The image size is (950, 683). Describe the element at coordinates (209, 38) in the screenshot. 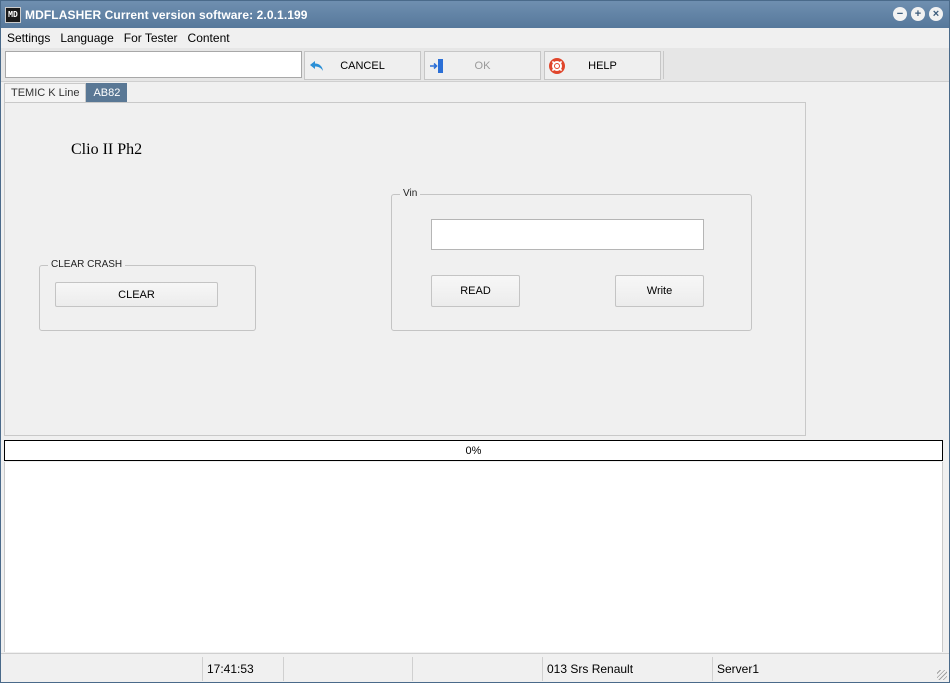

I see `menu-content: Content` at that location.